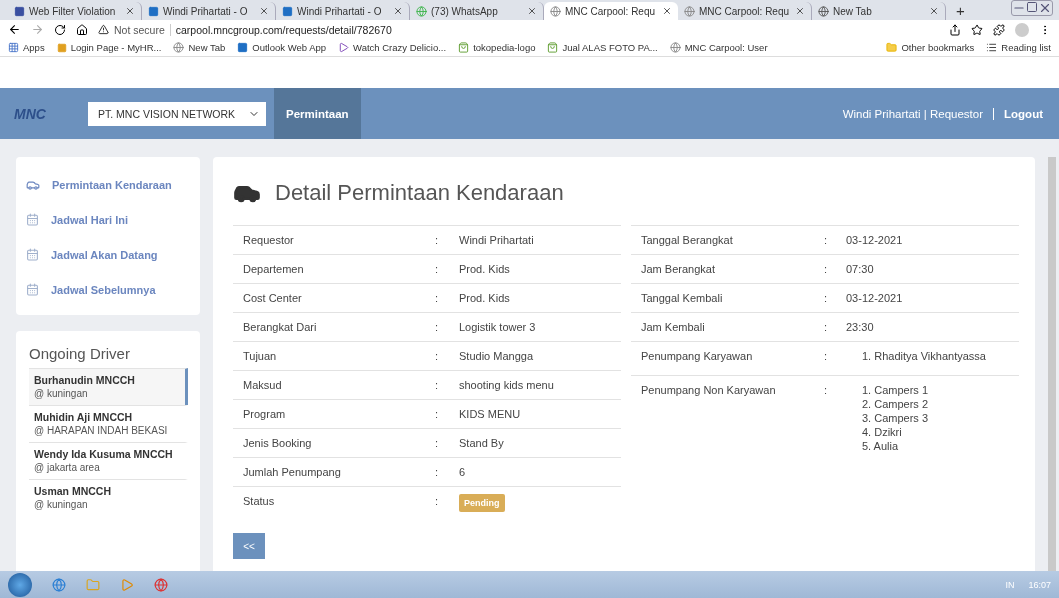  I want to click on bookmark: tokopedia-logo, so click(497, 47).